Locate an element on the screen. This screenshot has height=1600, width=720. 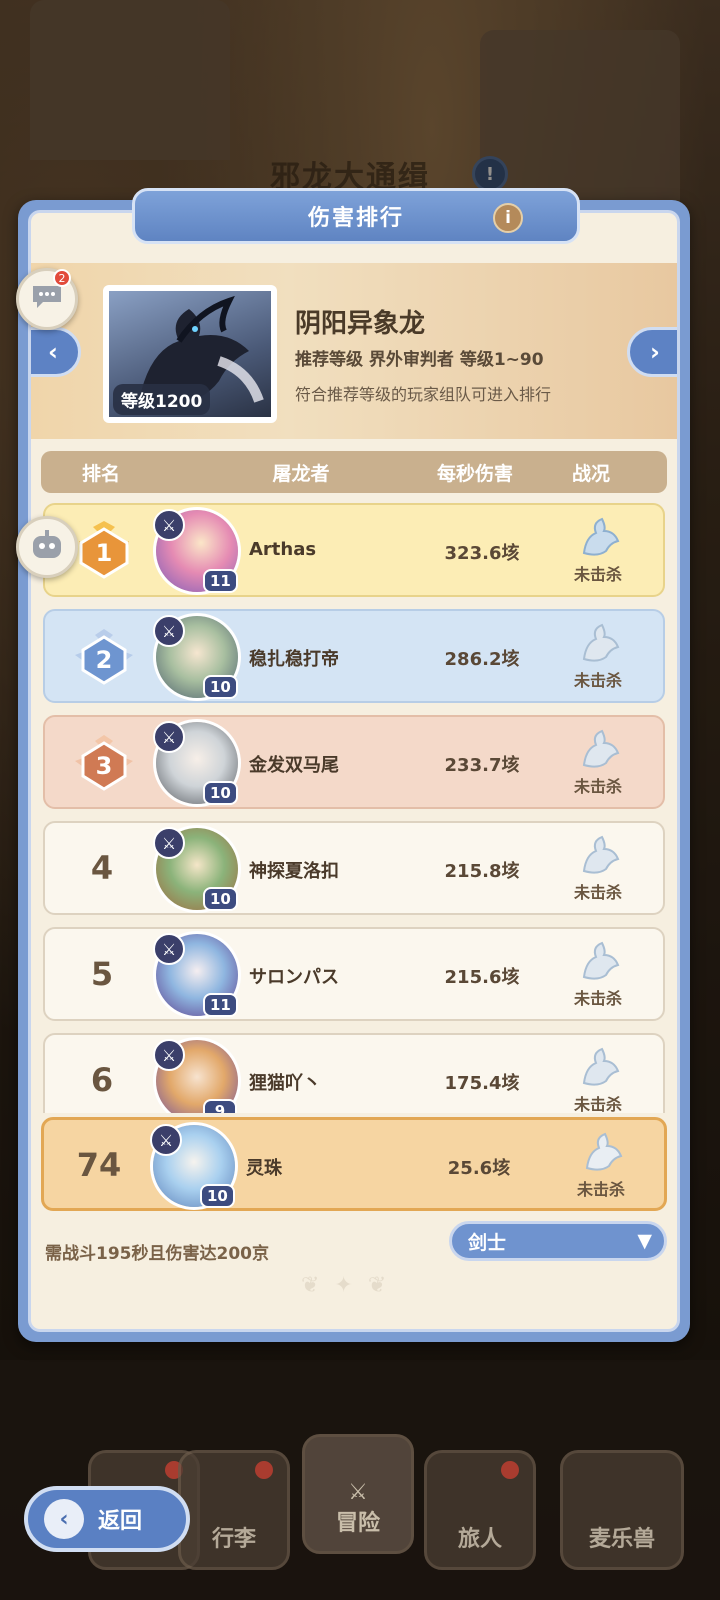
silver-medal-icon: 2 is located at coordinates (104, 657).